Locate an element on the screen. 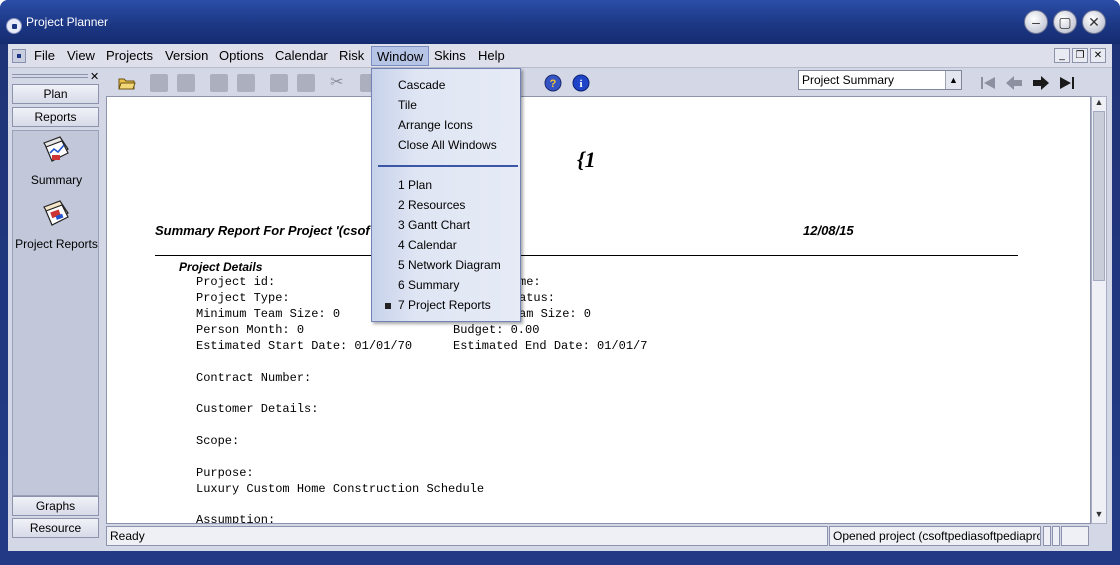 This screenshot has height=565, width=1120. child-restore-button: ❐ is located at coordinates (1080, 55).